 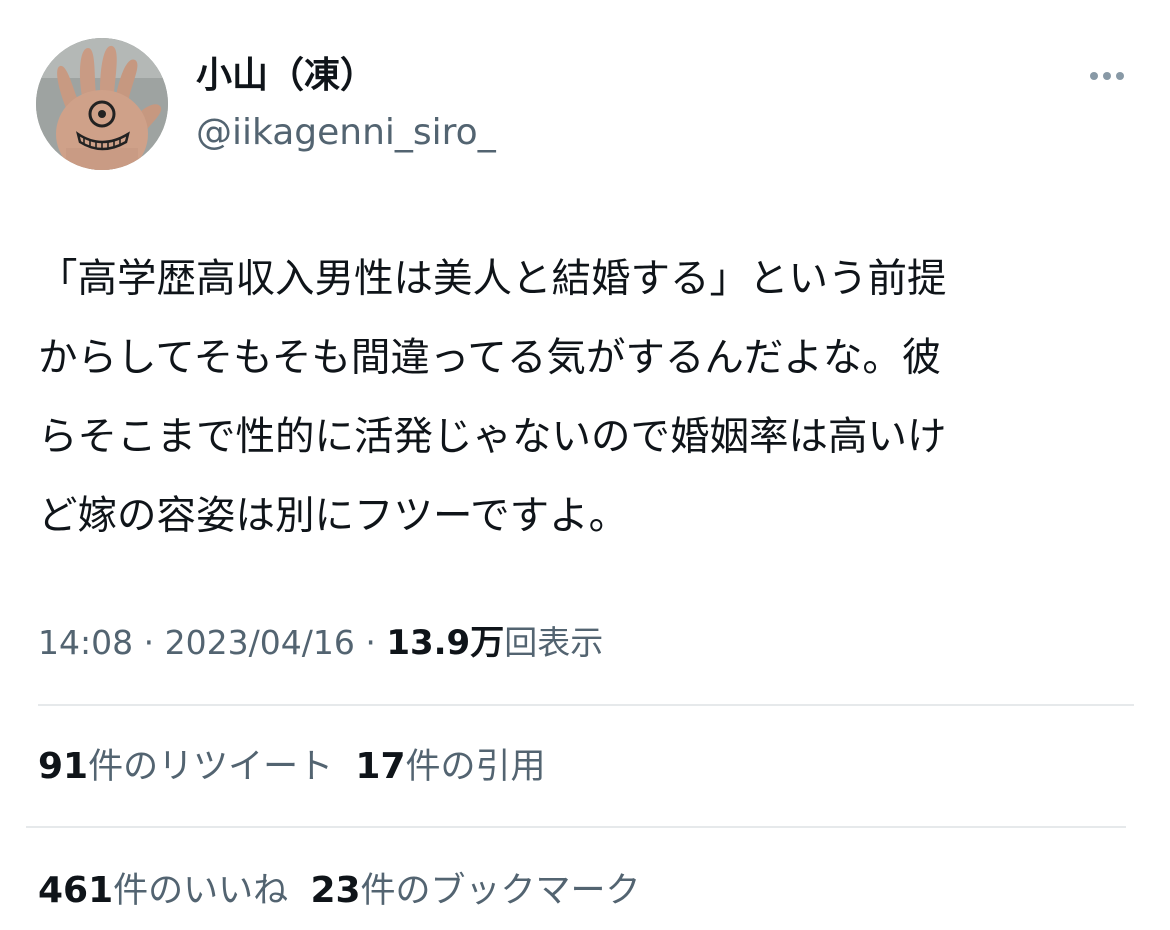 I want to click on tweet-text-line: ど嫁の容姿は別にフツーですよ。, so click(x=333, y=516).